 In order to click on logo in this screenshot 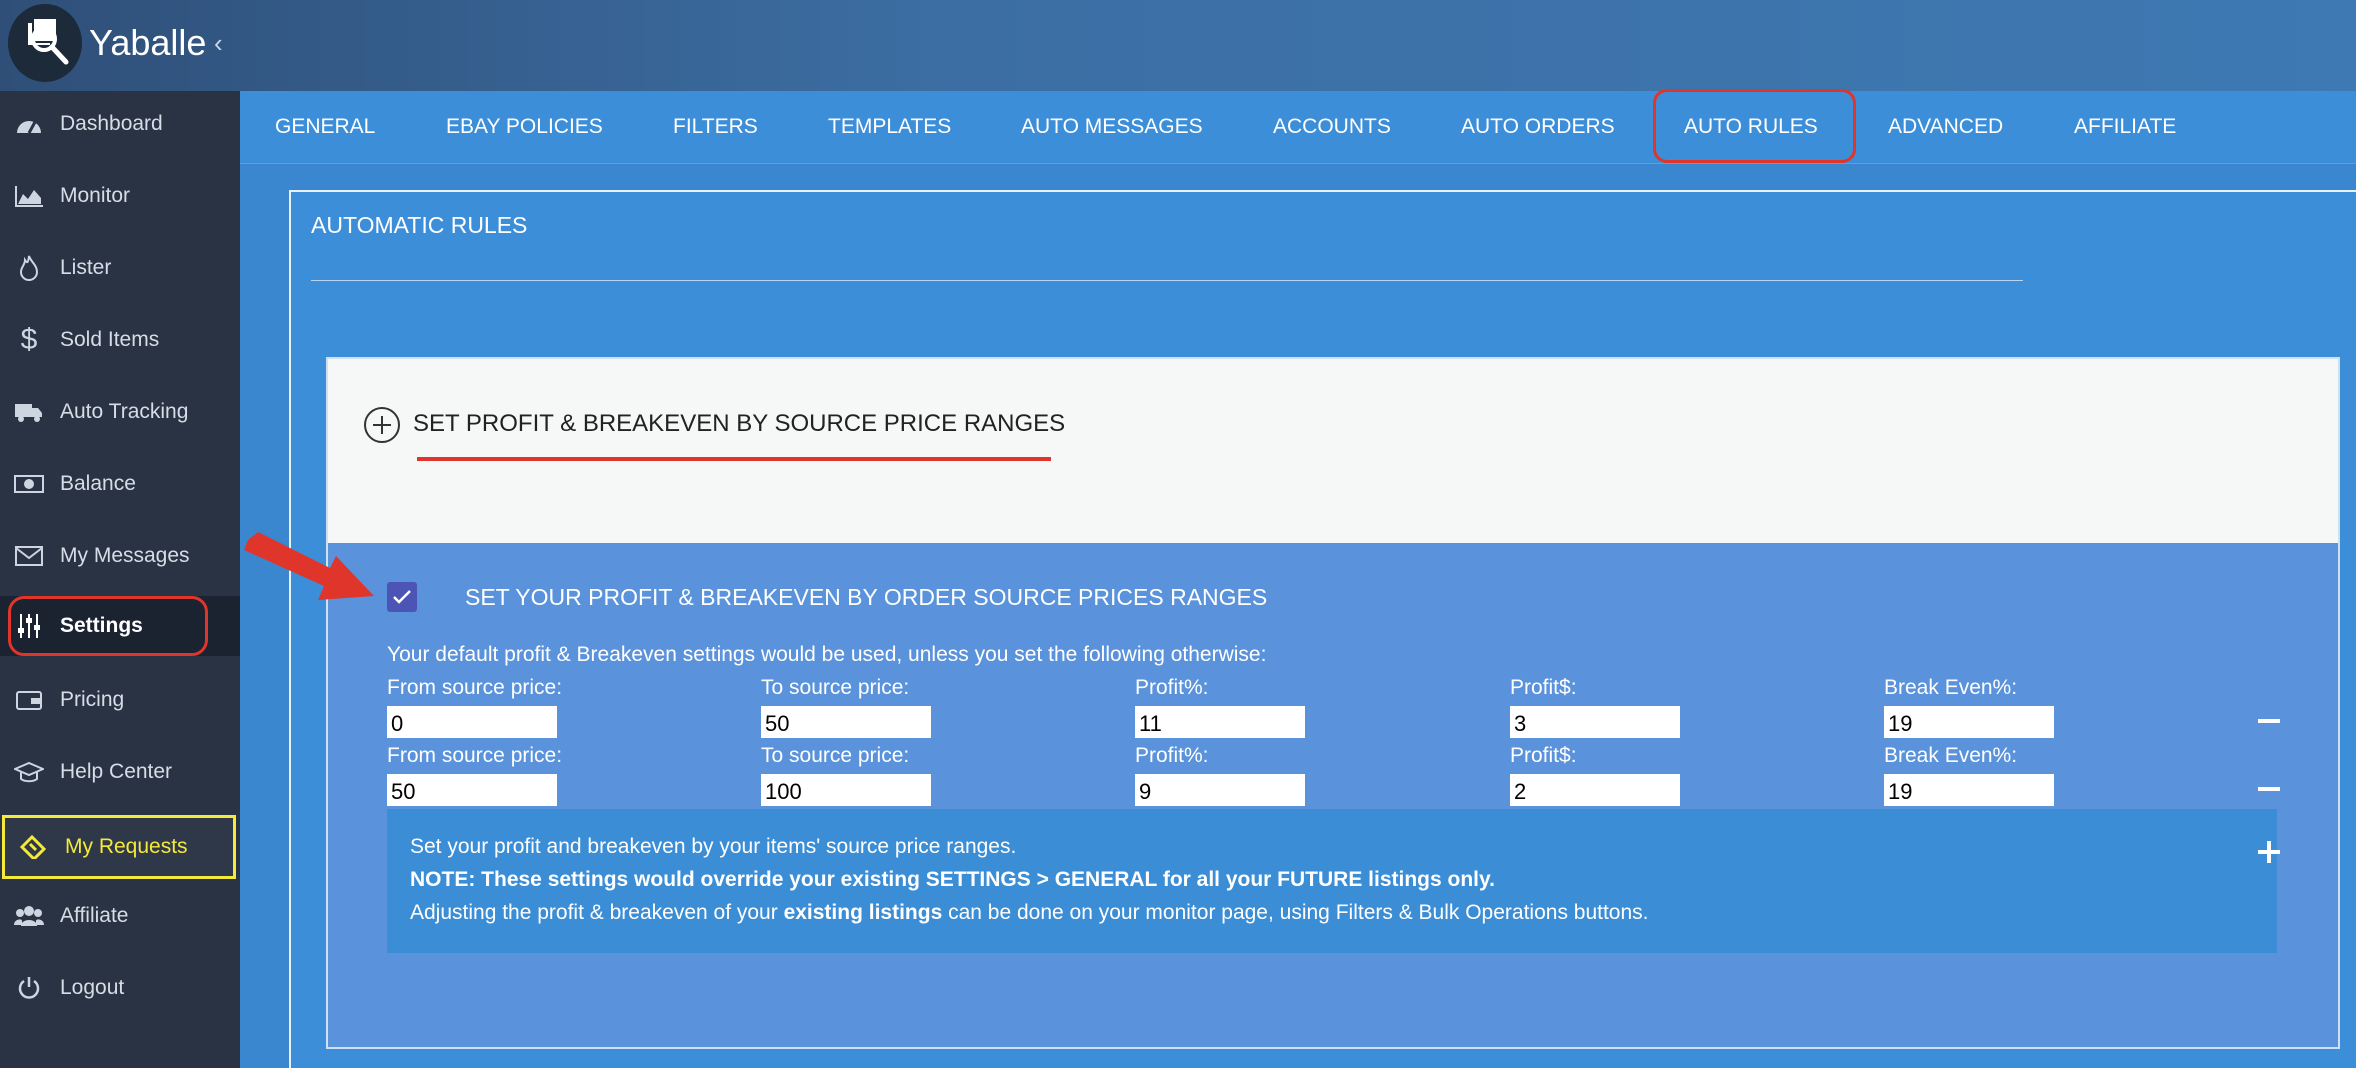, I will do `click(45, 43)`.